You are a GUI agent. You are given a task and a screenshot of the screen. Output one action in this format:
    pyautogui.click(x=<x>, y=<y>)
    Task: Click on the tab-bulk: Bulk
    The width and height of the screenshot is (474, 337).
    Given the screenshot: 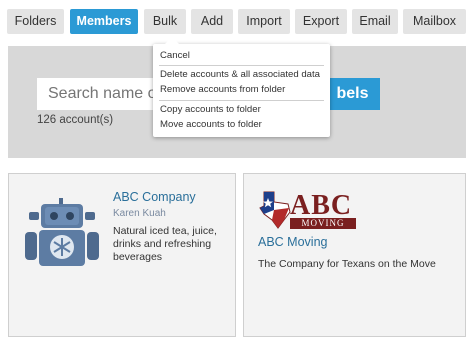 What is the action you would take?
    pyautogui.click(x=165, y=21)
    